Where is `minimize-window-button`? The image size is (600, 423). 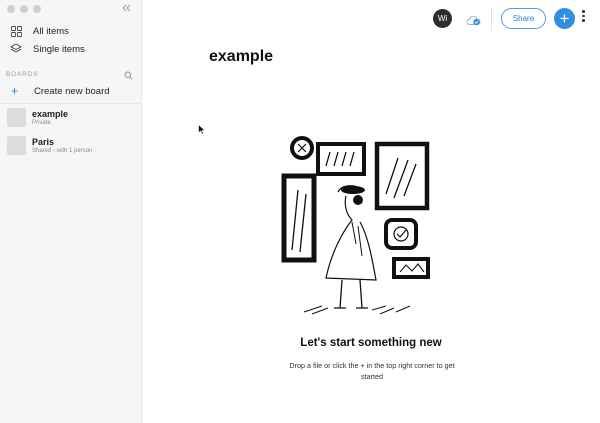 minimize-window-button is located at coordinates (24, 9).